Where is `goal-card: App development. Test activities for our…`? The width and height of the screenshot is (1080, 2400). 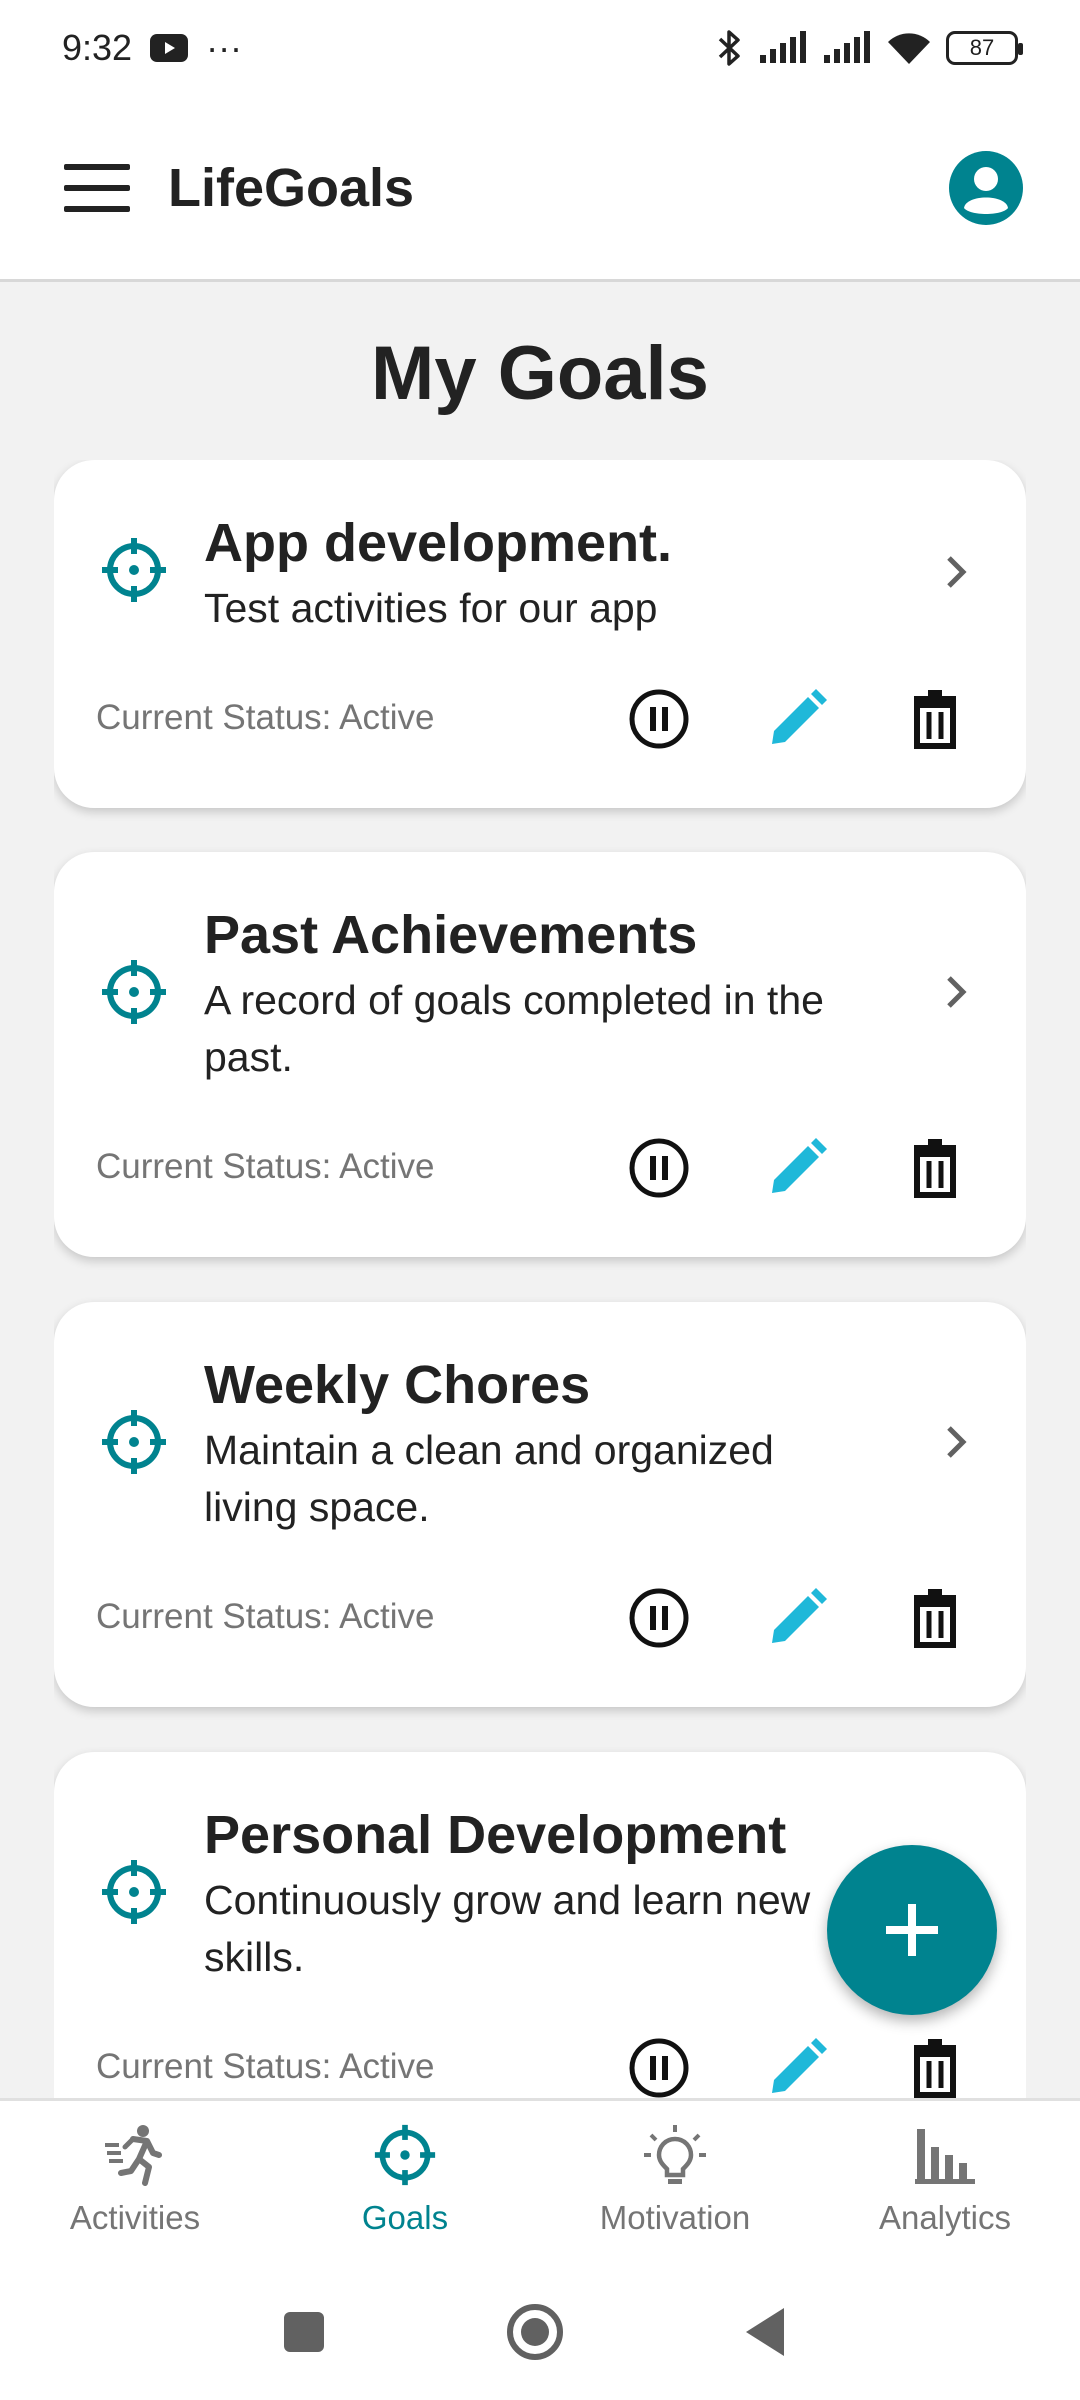 goal-card: App development. Test activities for our… is located at coordinates (540, 634).